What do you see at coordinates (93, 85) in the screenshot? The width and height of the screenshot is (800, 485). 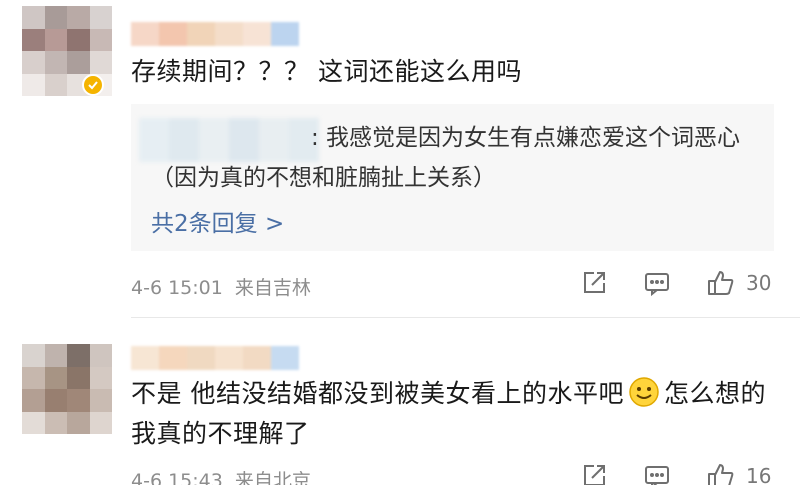 I see `verified-badge-icon` at bounding box center [93, 85].